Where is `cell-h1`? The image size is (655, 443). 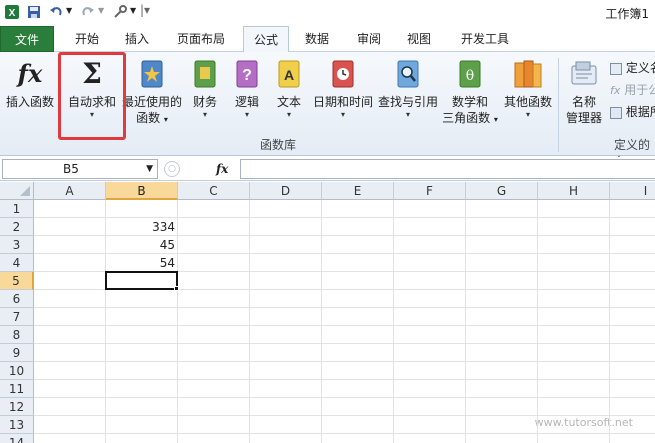 cell-h1 is located at coordinates (574, 209).